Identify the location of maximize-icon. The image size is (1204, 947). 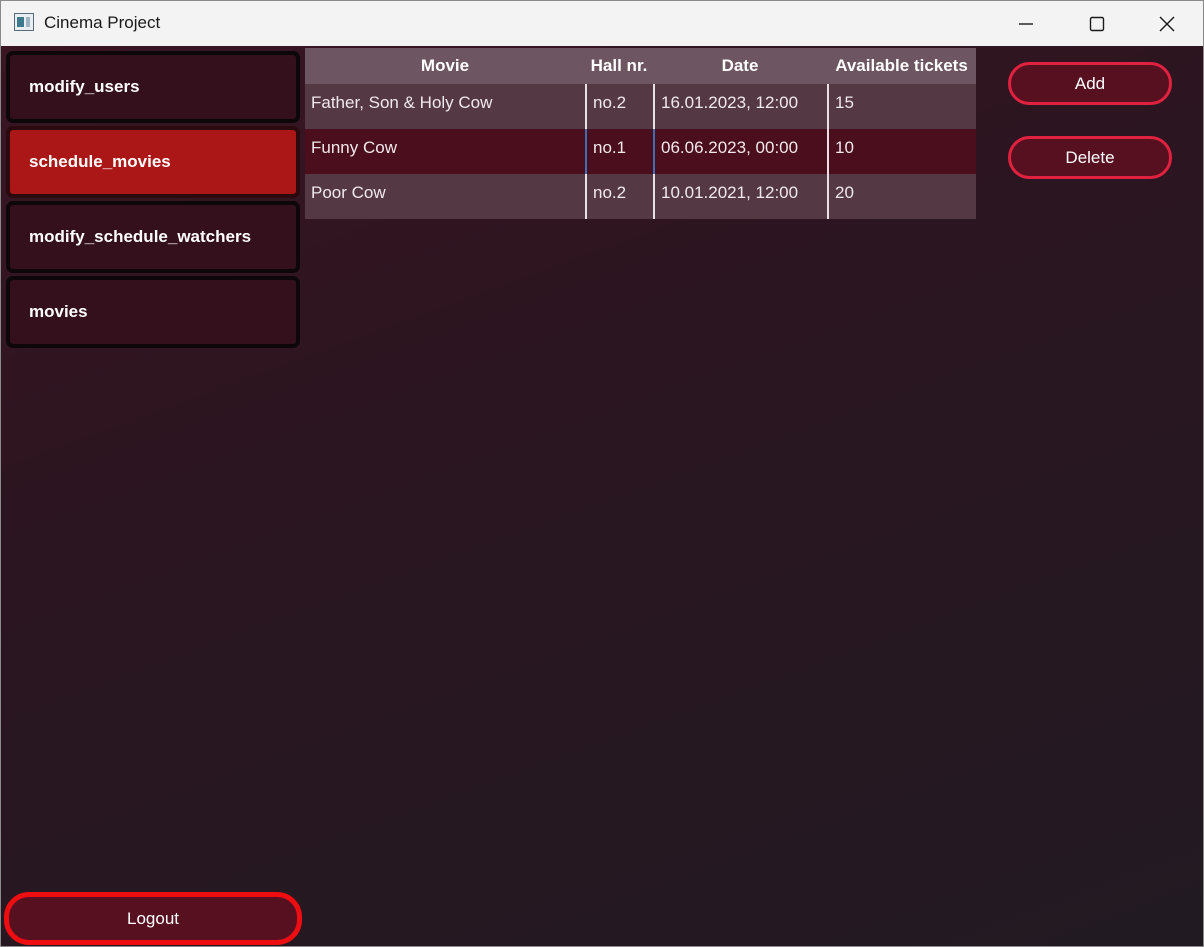
(1097, 24).